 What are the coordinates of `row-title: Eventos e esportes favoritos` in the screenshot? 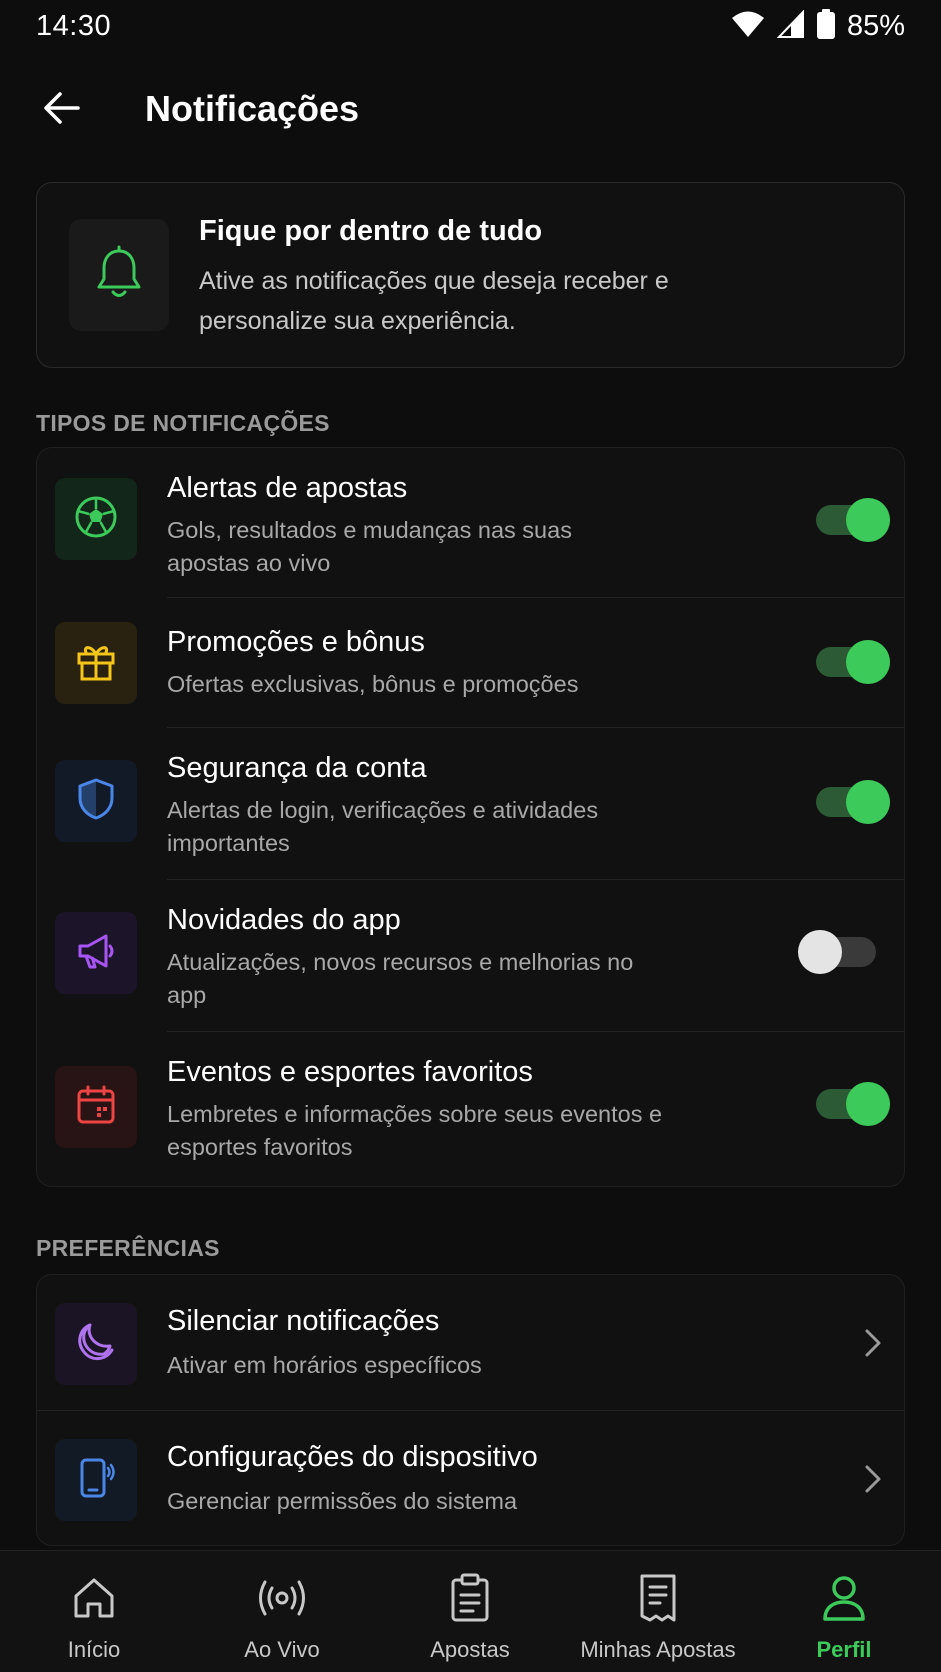 It's located at (350, 1072).